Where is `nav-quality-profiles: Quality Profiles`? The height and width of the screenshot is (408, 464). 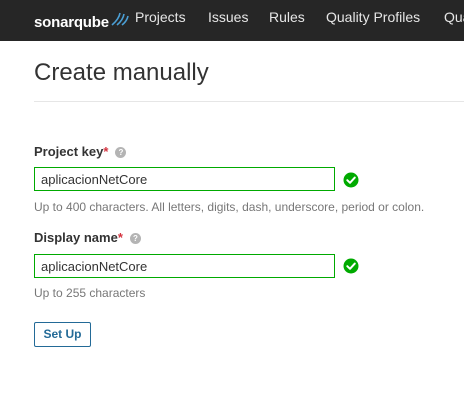 nav-quality-profiles: Quality Profiles is located at coordinates (373, 20).